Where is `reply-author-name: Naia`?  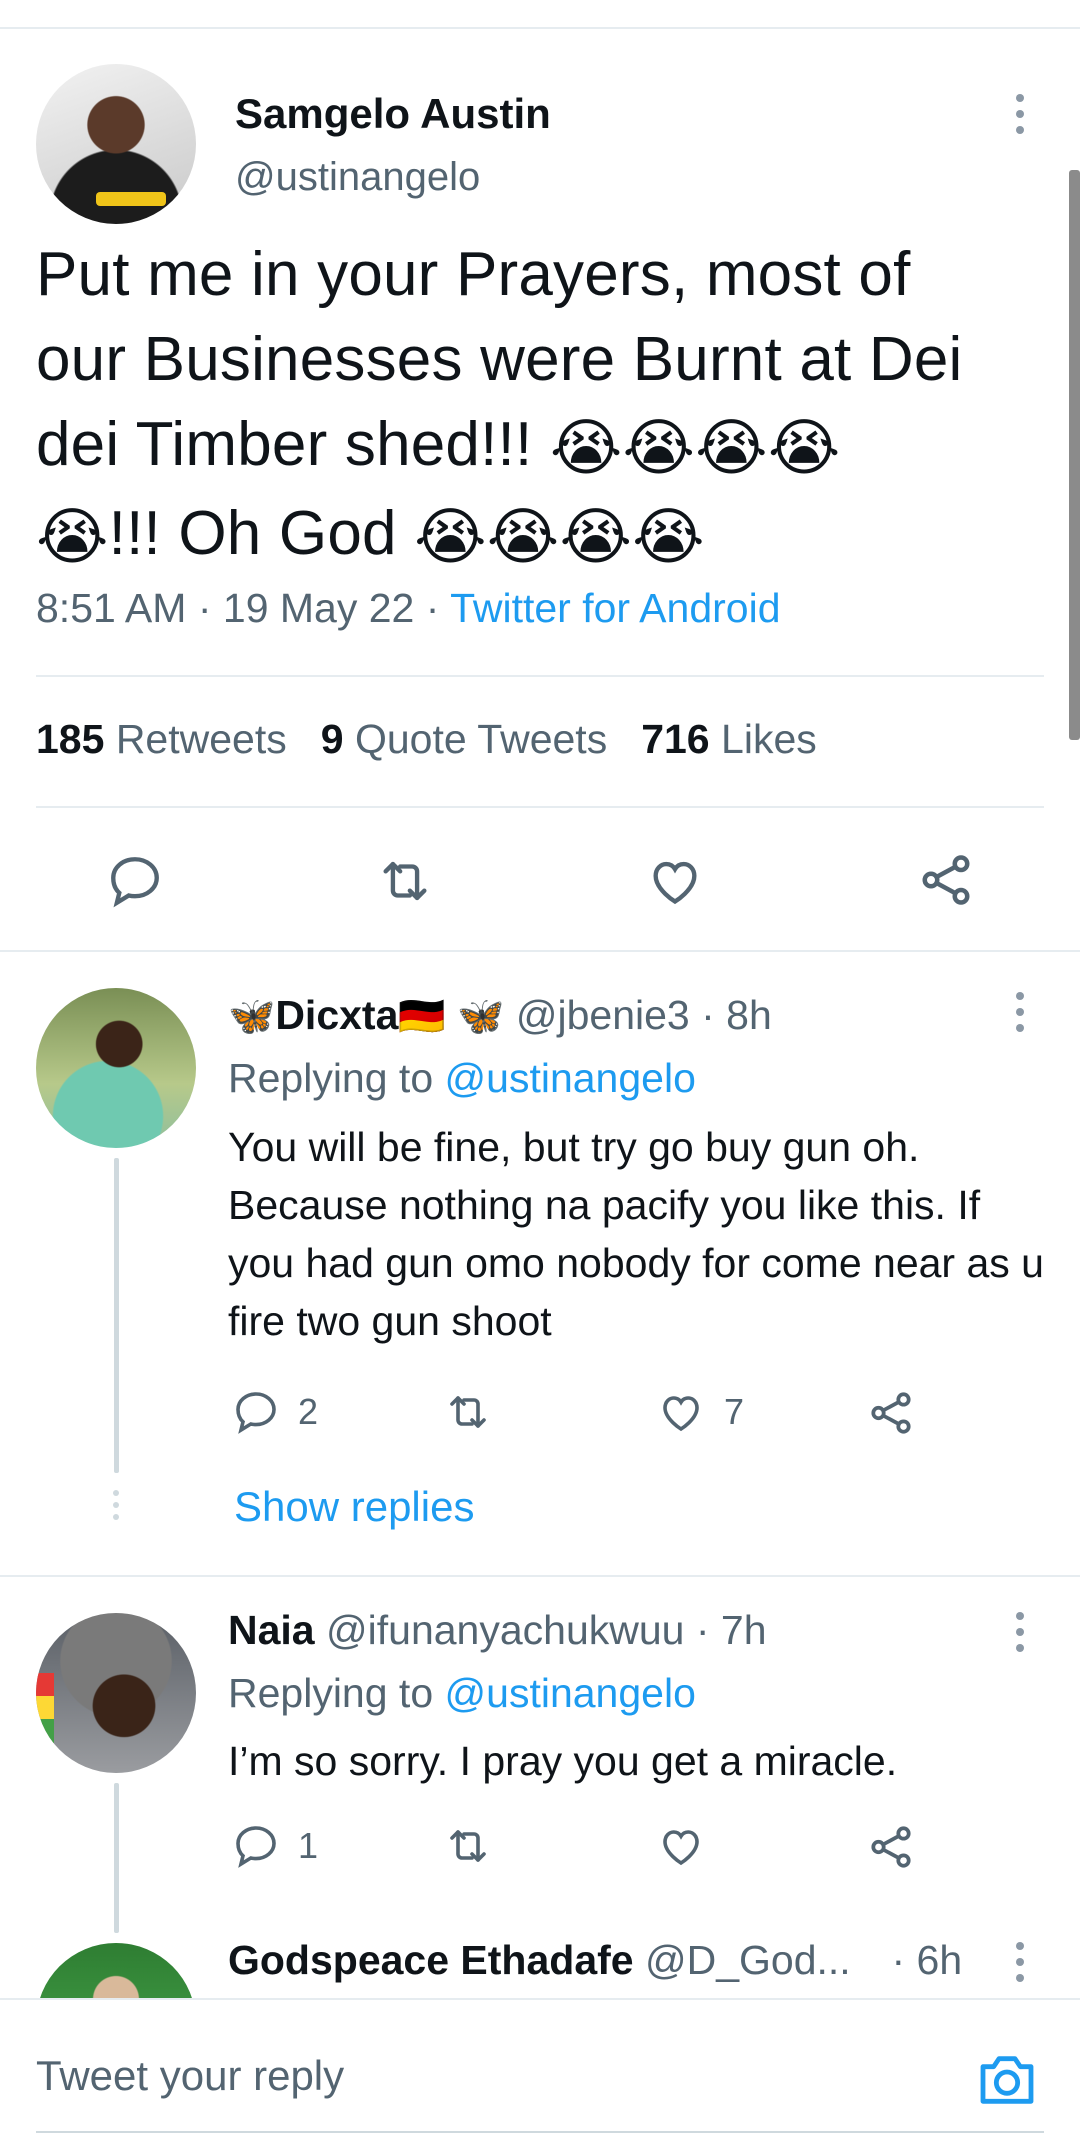 reply-author-name: Naia is located at coordinates (271, 1630).